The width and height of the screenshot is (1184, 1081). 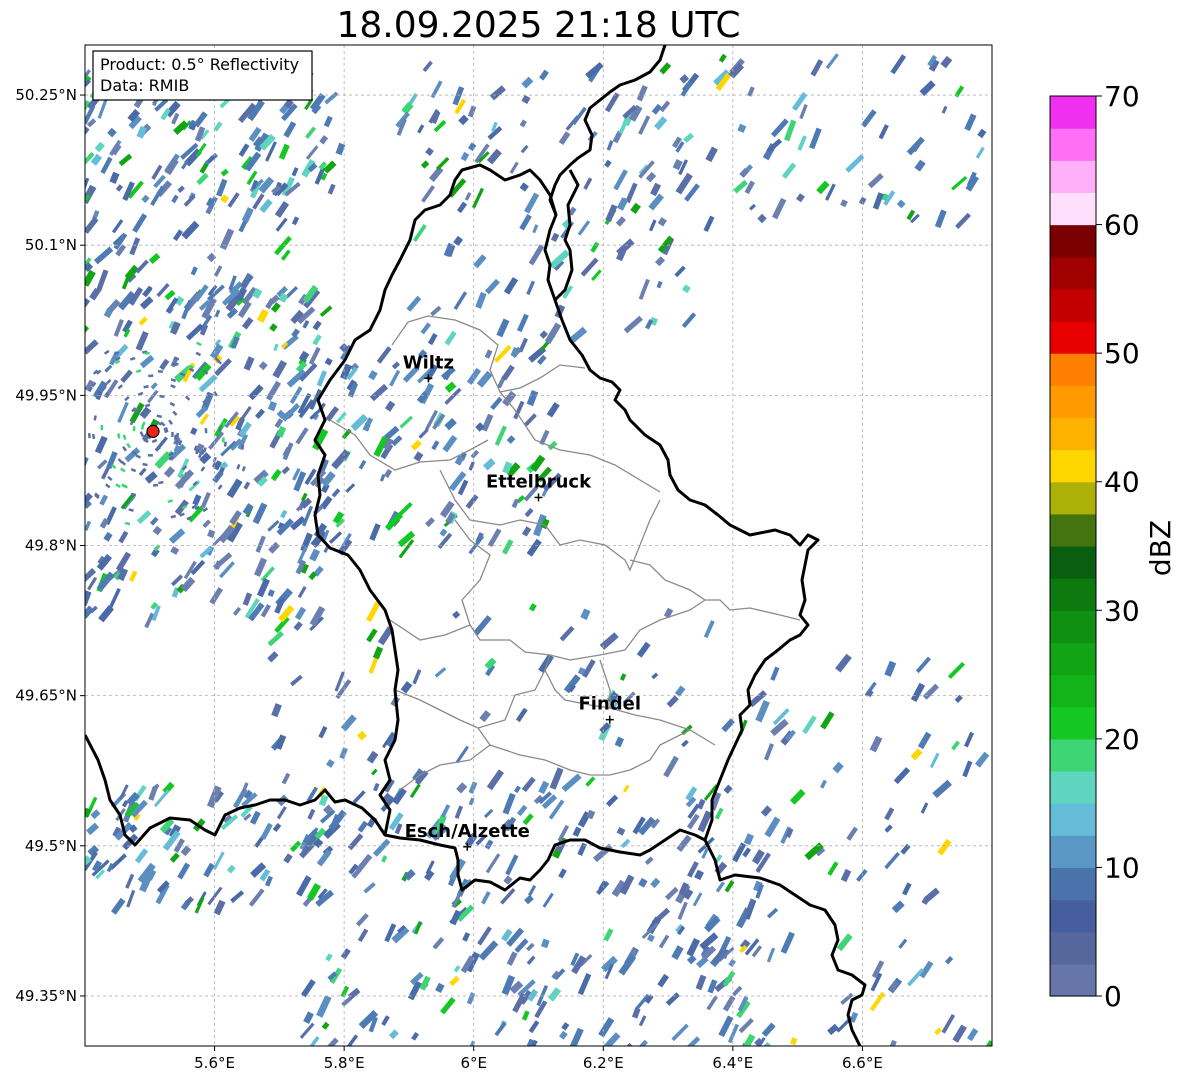 I want to click on radar-site-marker, so click(x=153, y=431).